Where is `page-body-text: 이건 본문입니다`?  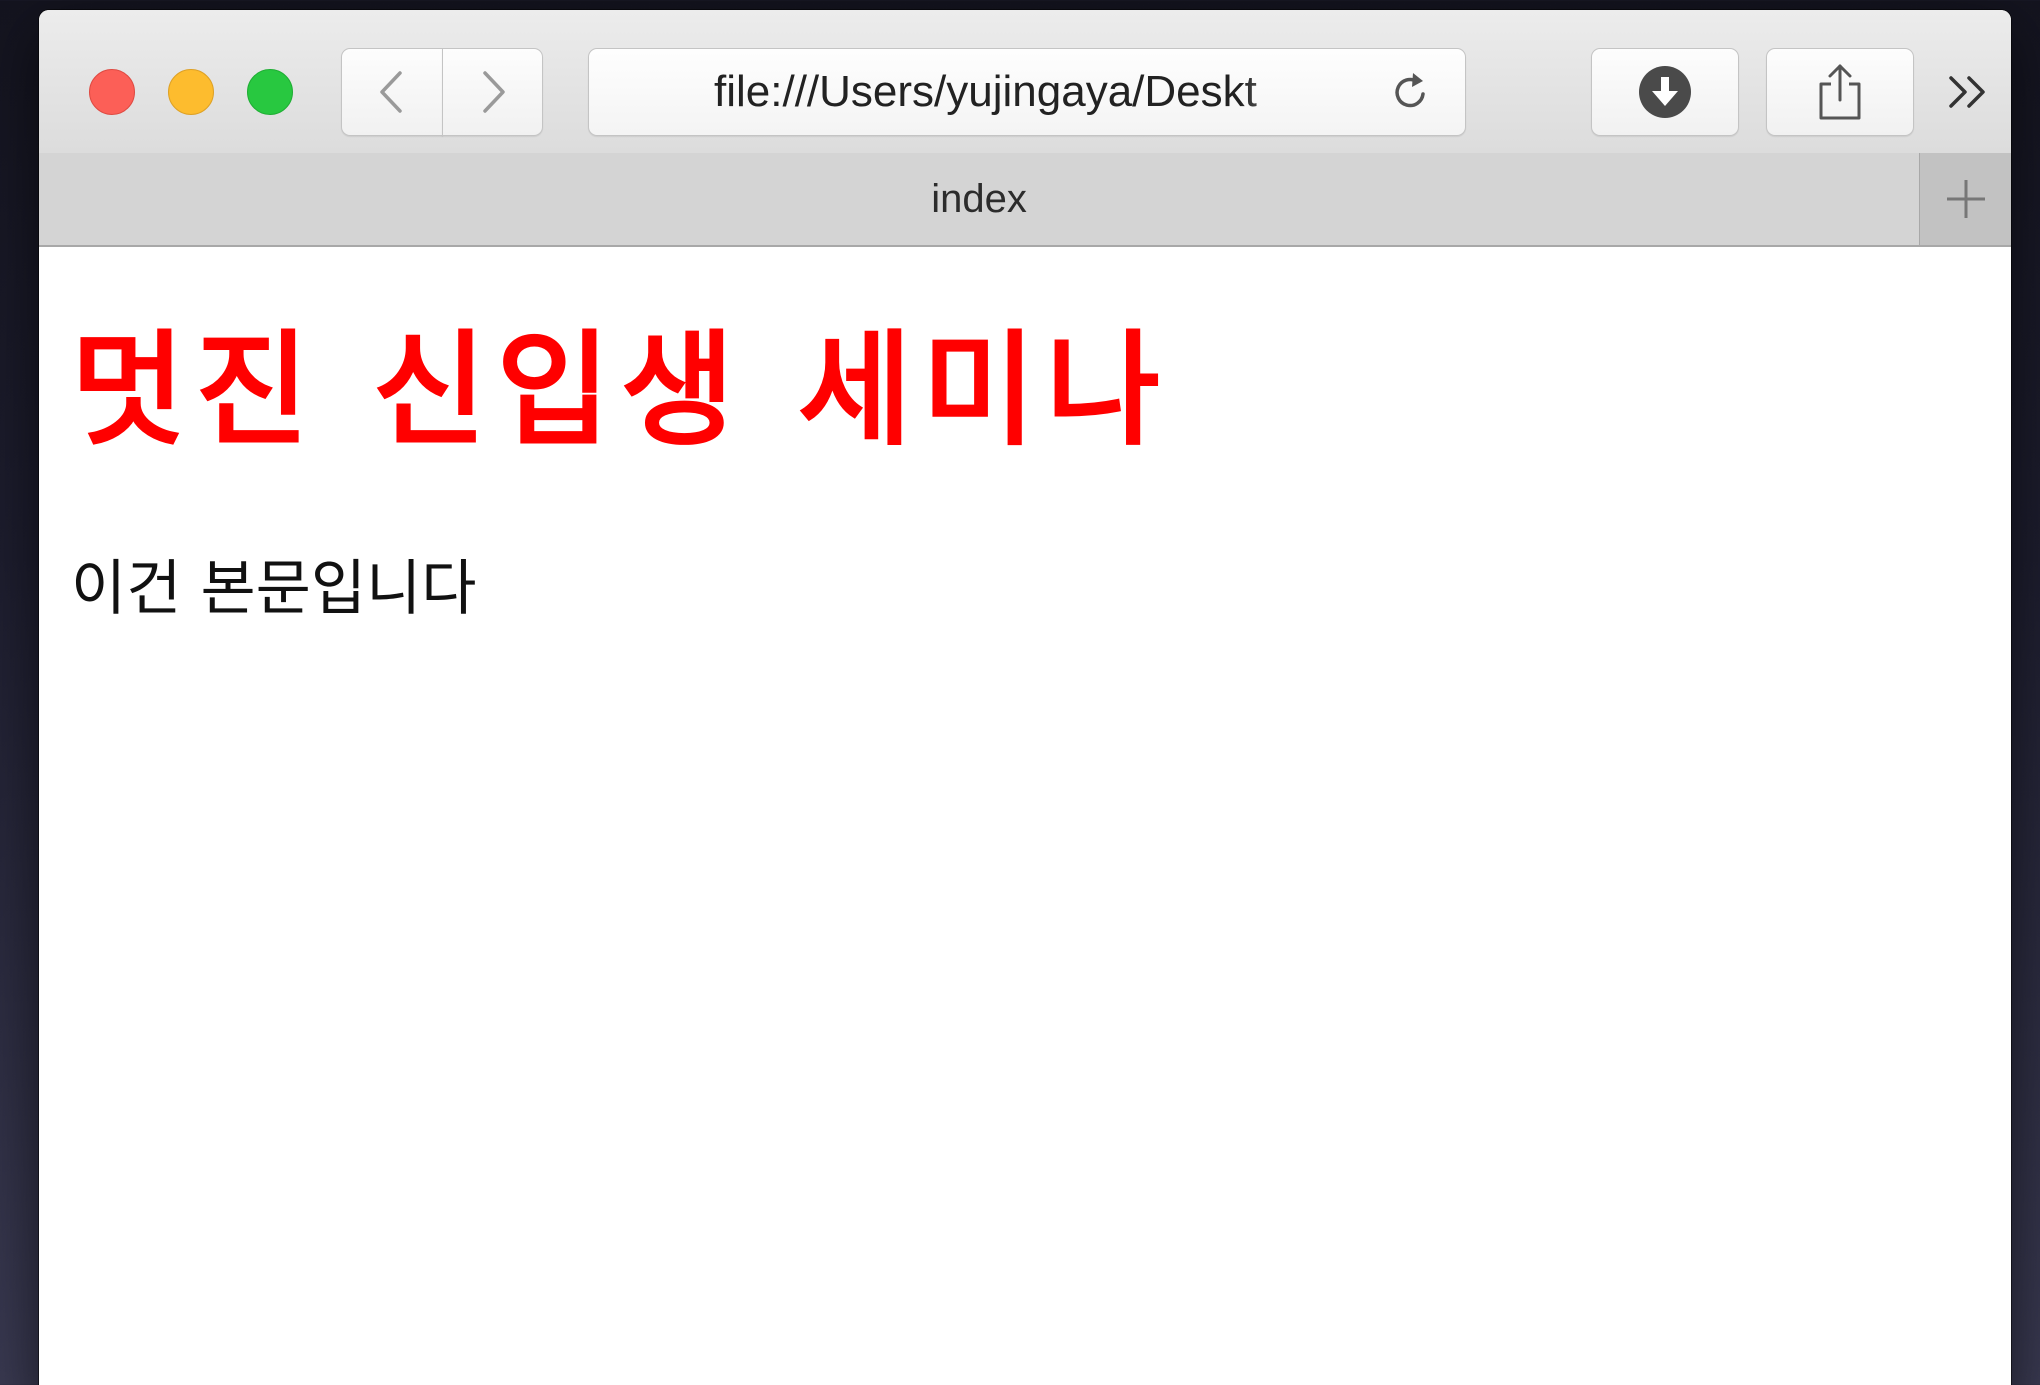 page-body-text: 이건 본문입니다 is located at coordinates (274, 589).